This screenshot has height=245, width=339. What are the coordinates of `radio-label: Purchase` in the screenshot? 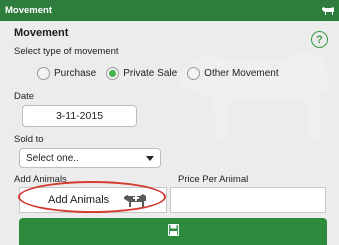 It's located at (75, 73).